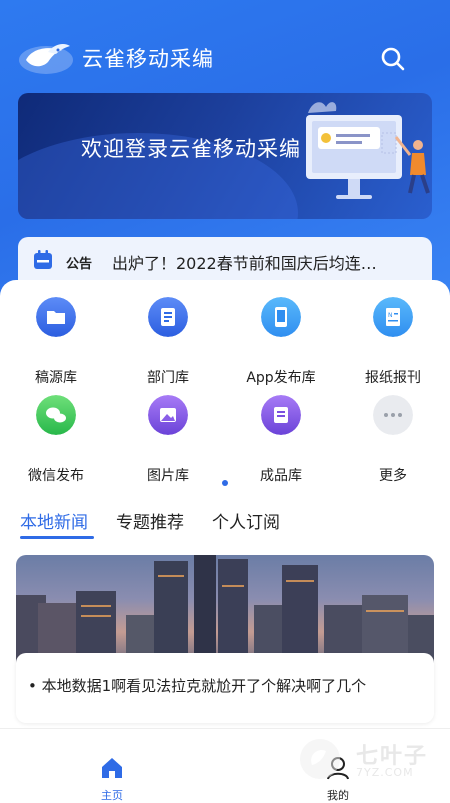  I want to click on grid-item-finished: 成品库, so click(281, 439).